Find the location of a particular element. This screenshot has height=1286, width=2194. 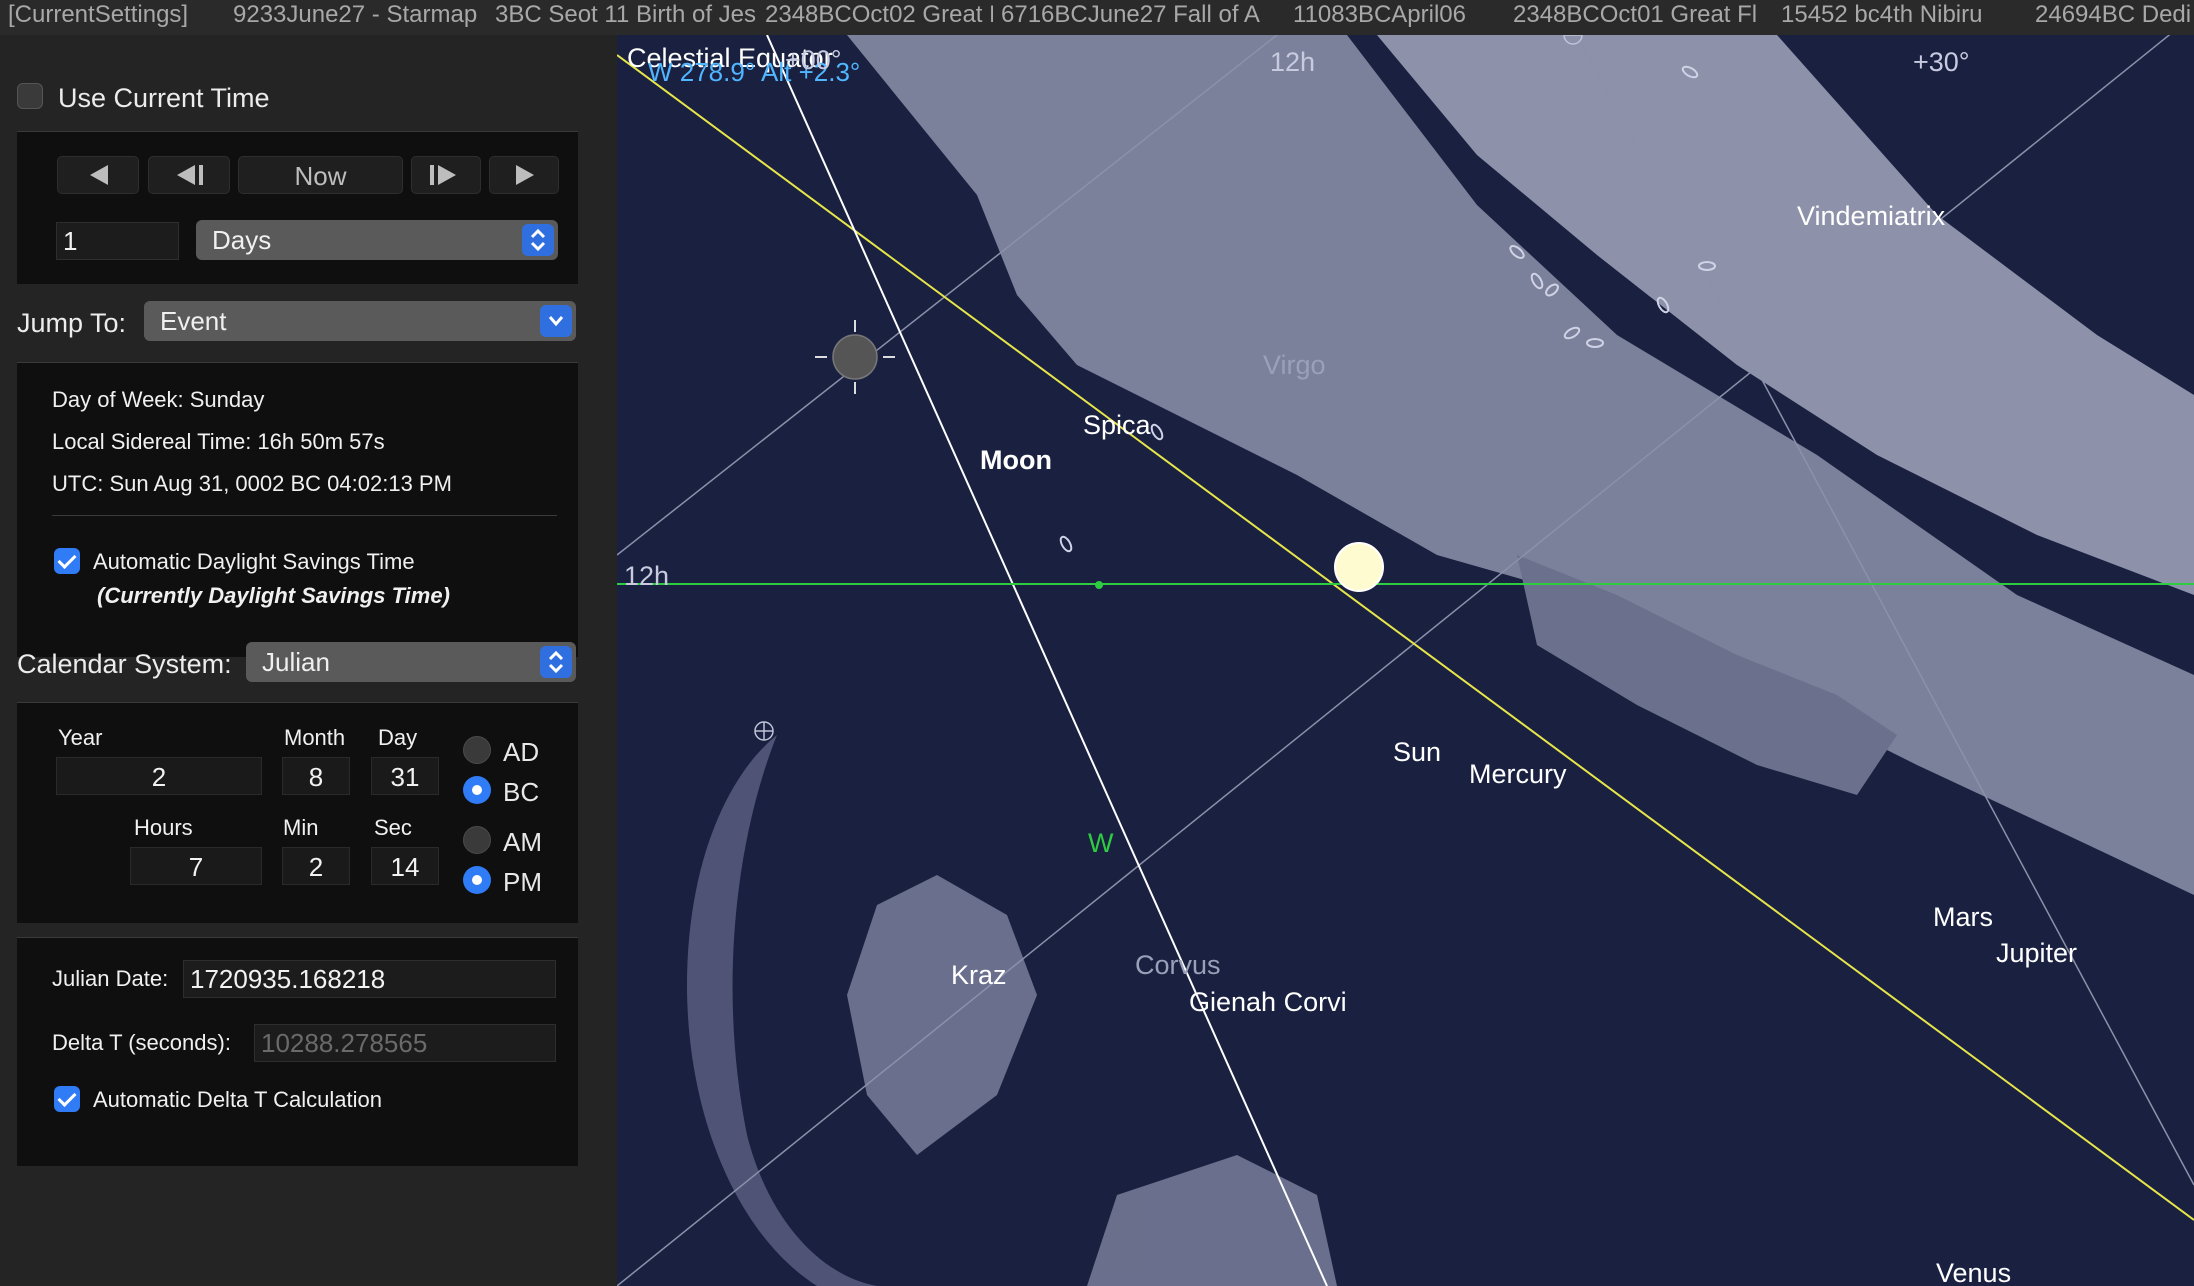

julian-date-input: 1720935.168218 is located at coordinates (369, 979).